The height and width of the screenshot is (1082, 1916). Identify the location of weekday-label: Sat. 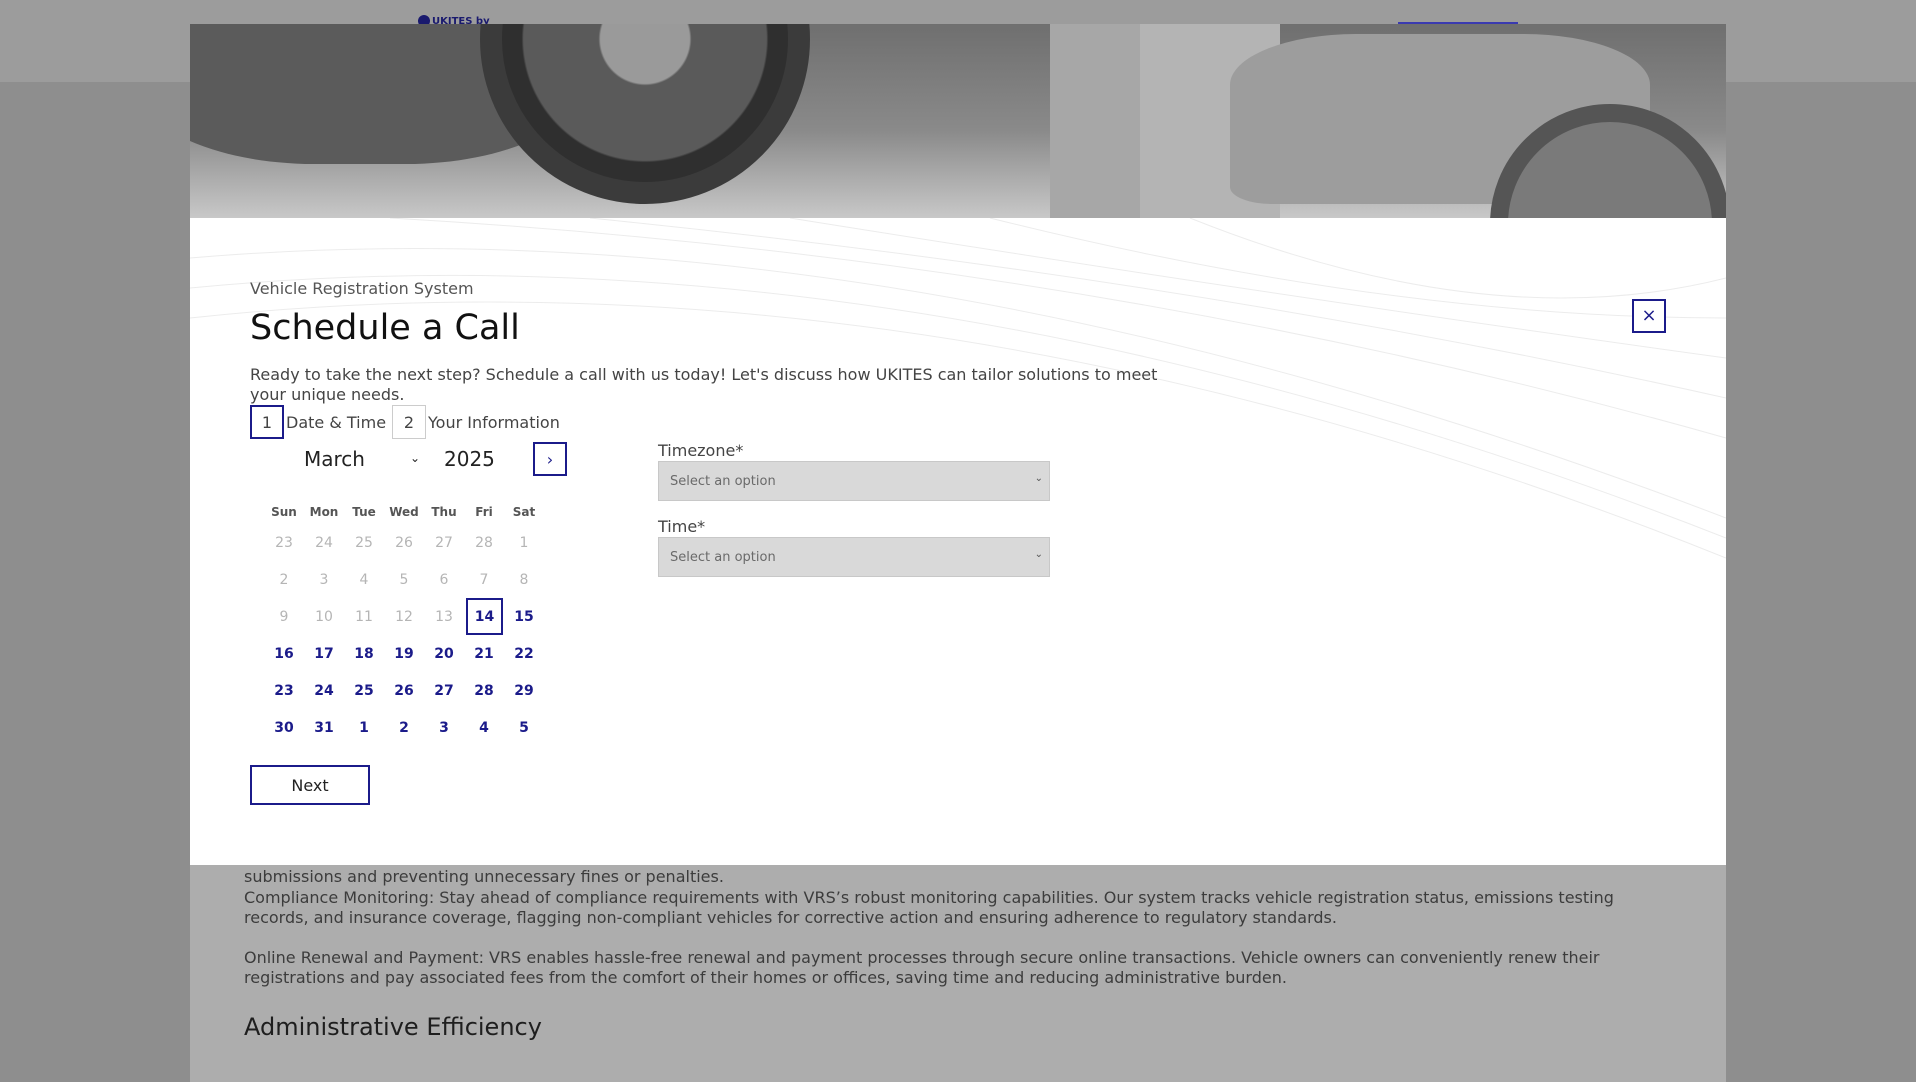
(524, 512).